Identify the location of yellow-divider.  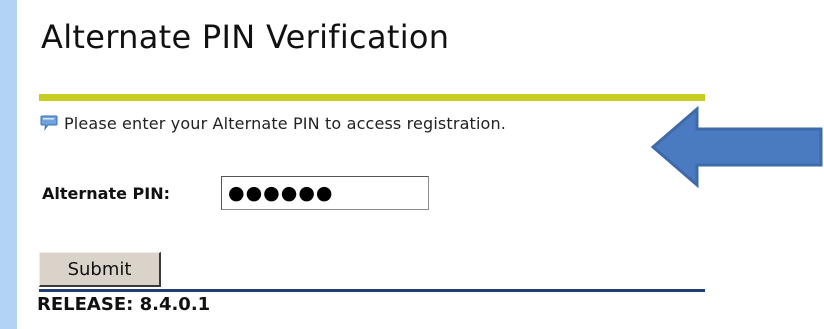
(372, 97).